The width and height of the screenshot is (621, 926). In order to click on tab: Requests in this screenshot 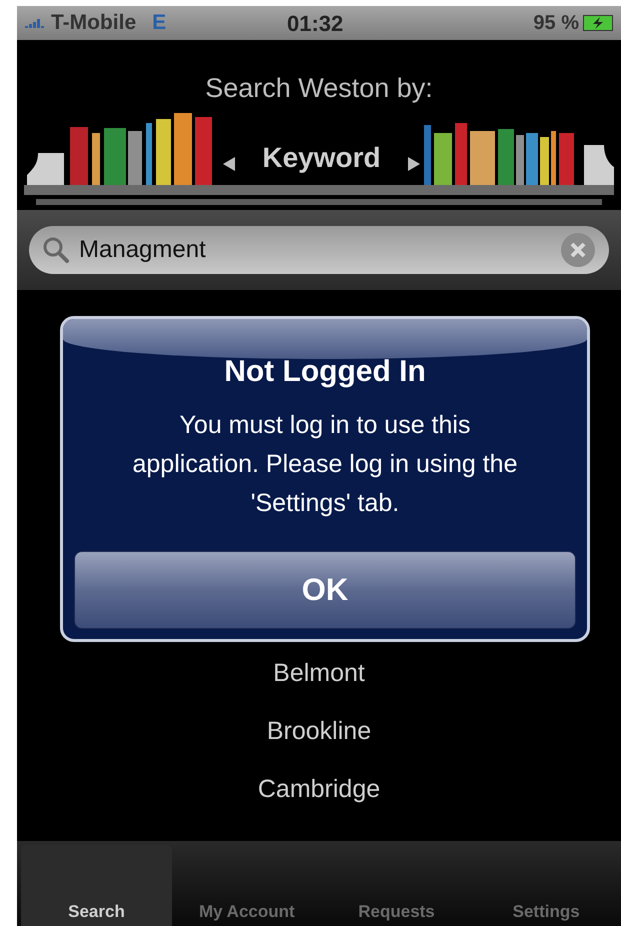, I will do `click(397, 883)`.